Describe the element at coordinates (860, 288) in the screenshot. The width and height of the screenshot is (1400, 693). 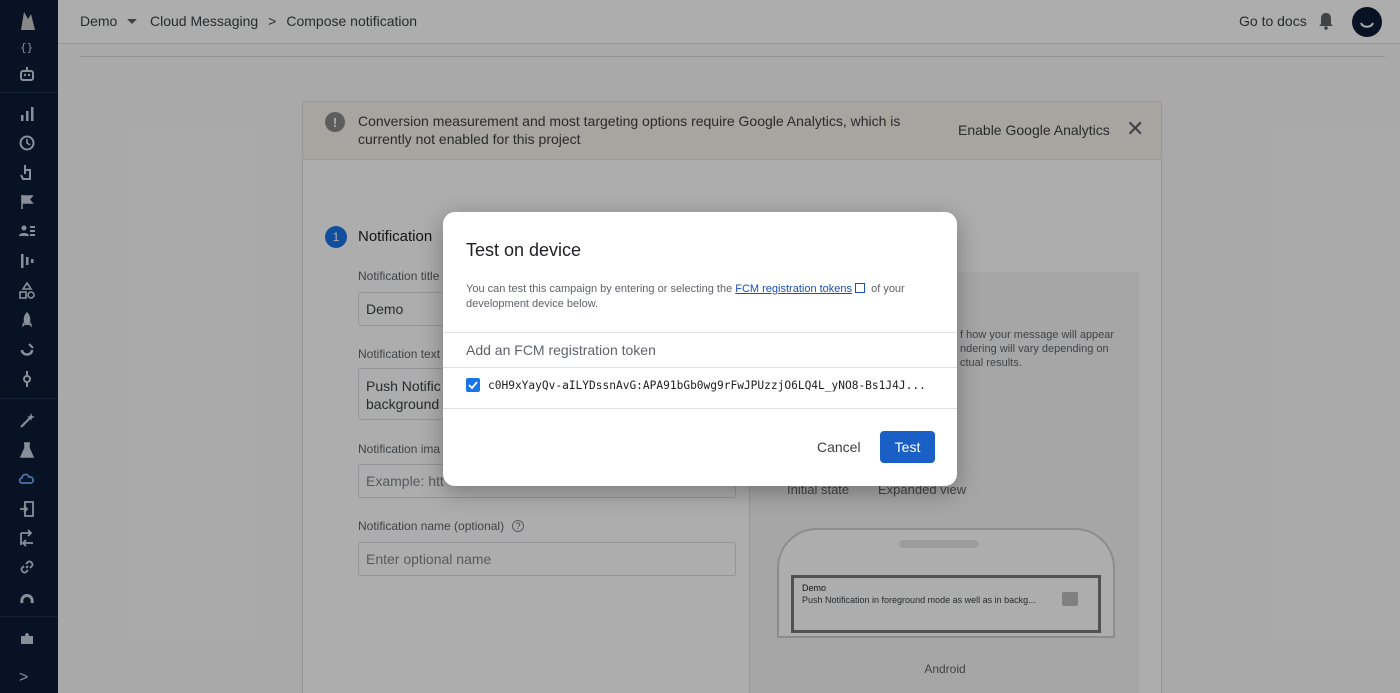
I see `external-link-icon` at that location.